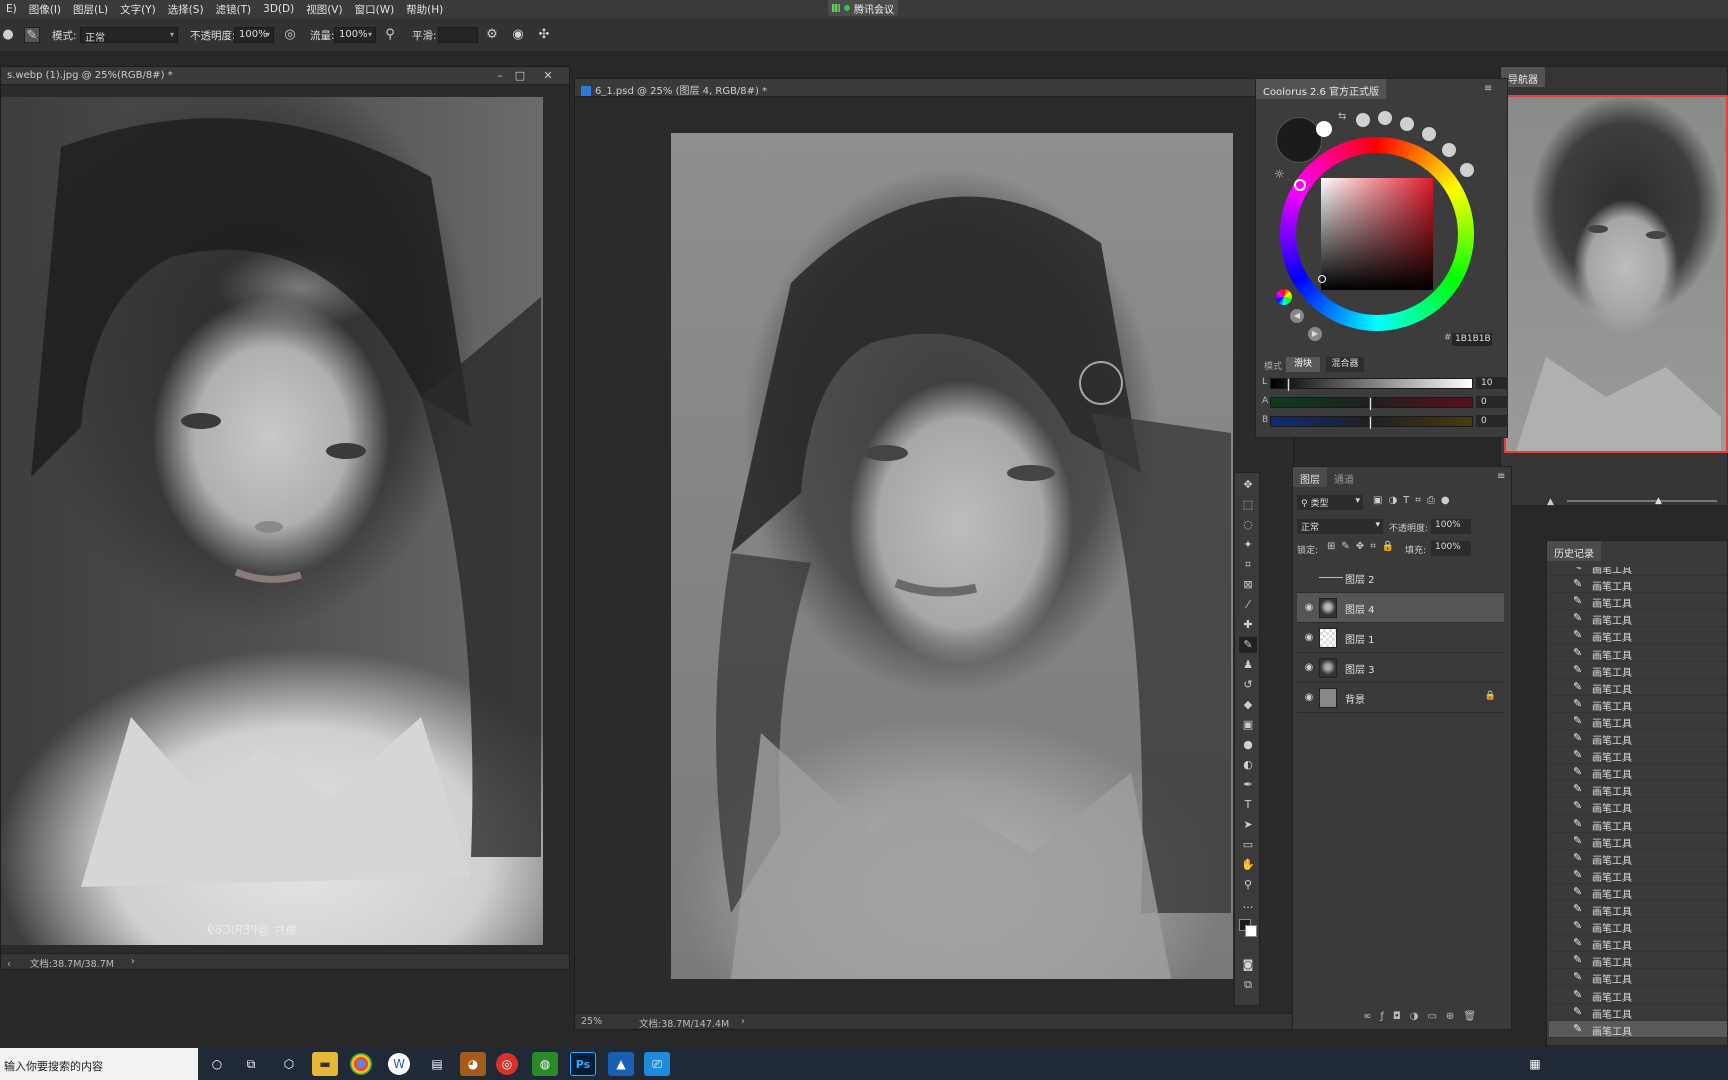 Image resolution: width=1728 pixels, height=1080 pixels. What do you see at coordinates (1248, 965) in the screenshot?
I see `quick-mask-icon: ◙` at bounding box center [1248, 965].